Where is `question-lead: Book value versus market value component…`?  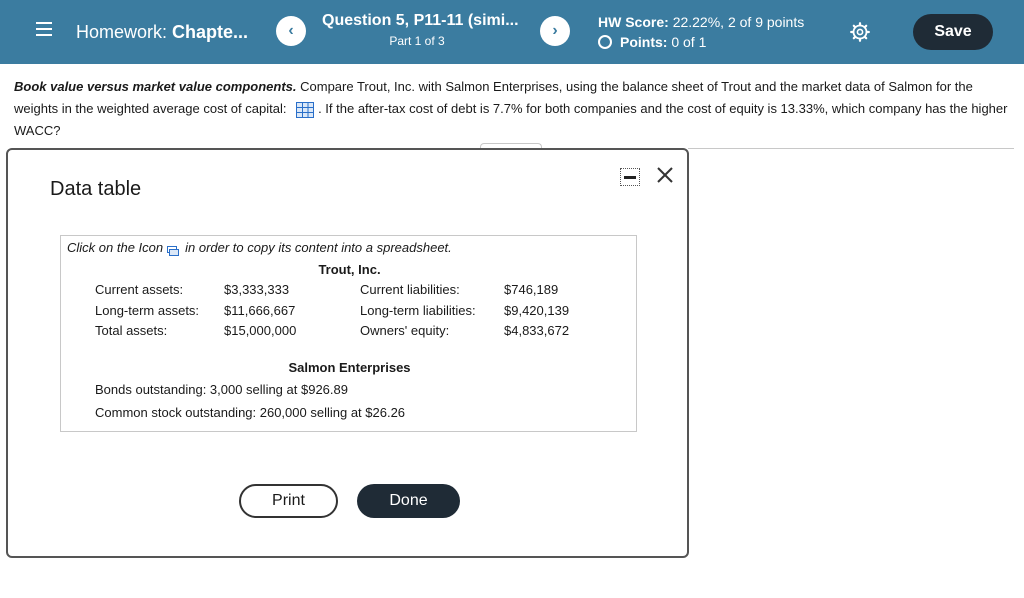
question-lead: Book value versus market value component… is located at coordinates (155, 86).